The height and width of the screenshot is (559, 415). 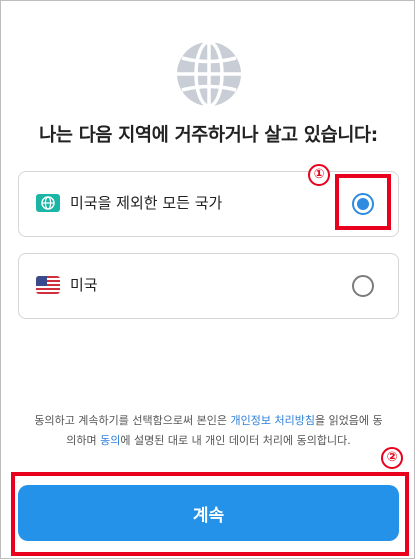 I want to click on step-marker-1: ①, so click(x=319, y=175).